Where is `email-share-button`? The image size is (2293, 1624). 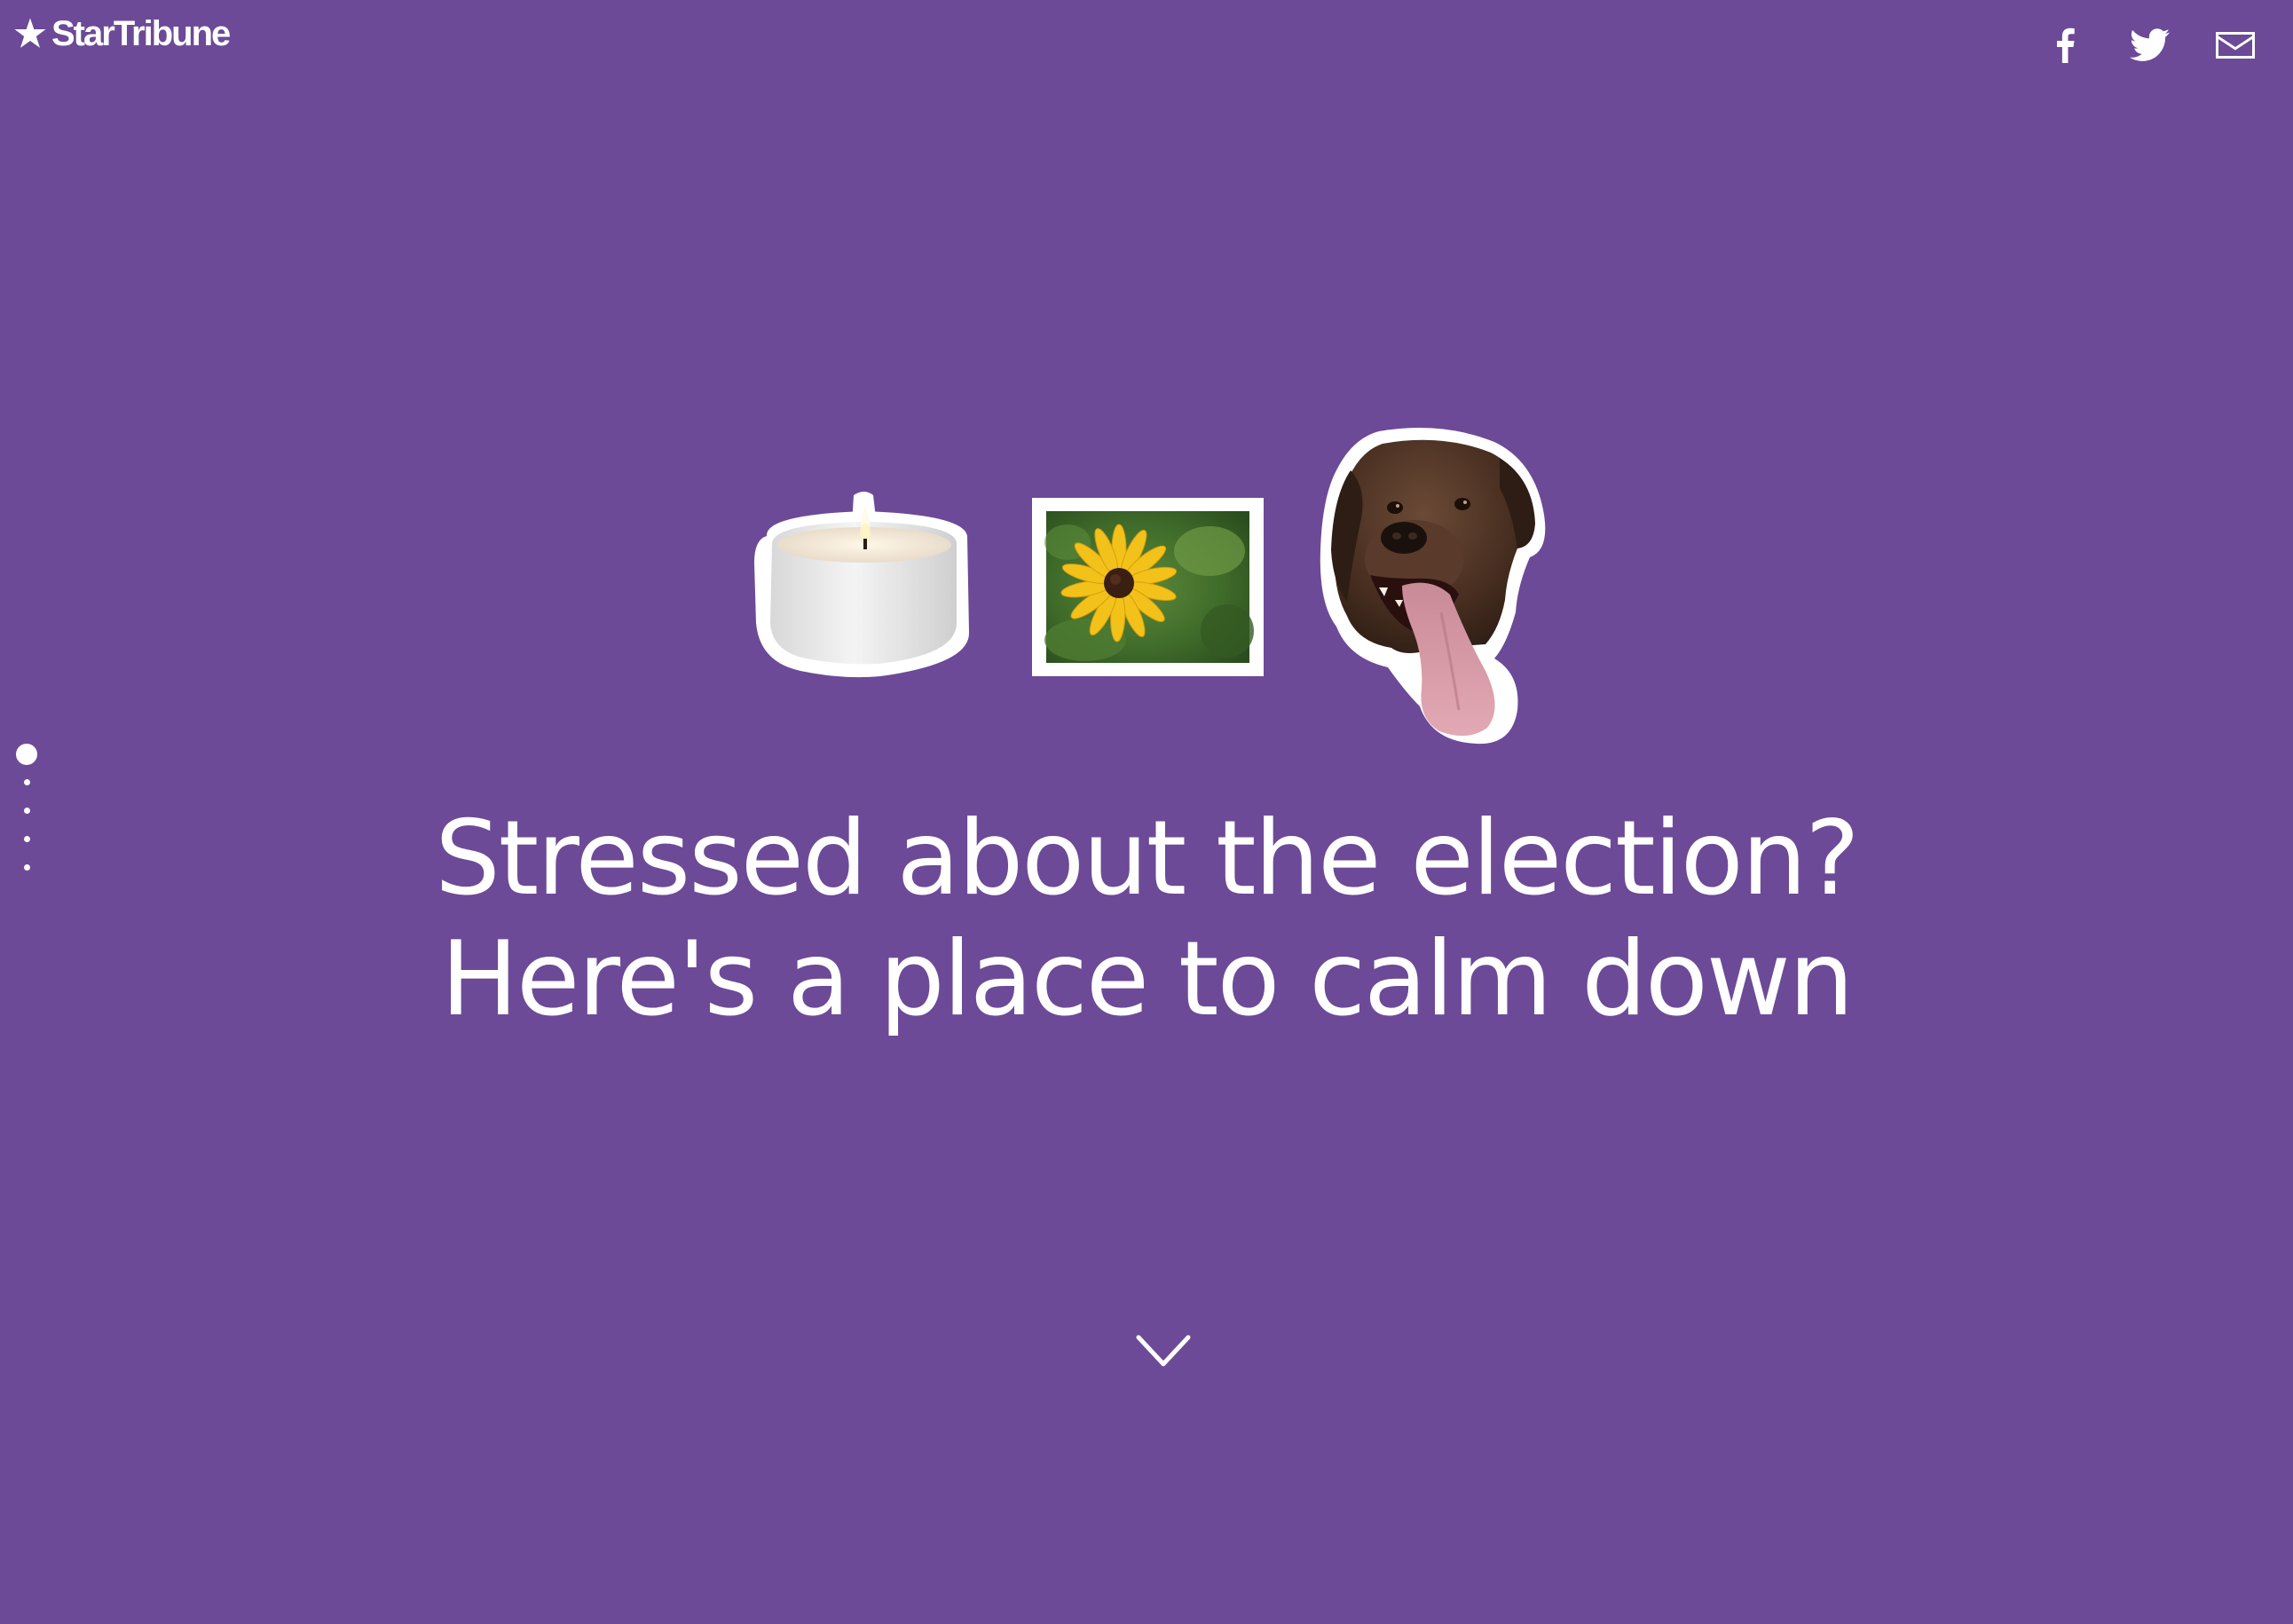
email-share-button is located at coordinates (2235, 45).